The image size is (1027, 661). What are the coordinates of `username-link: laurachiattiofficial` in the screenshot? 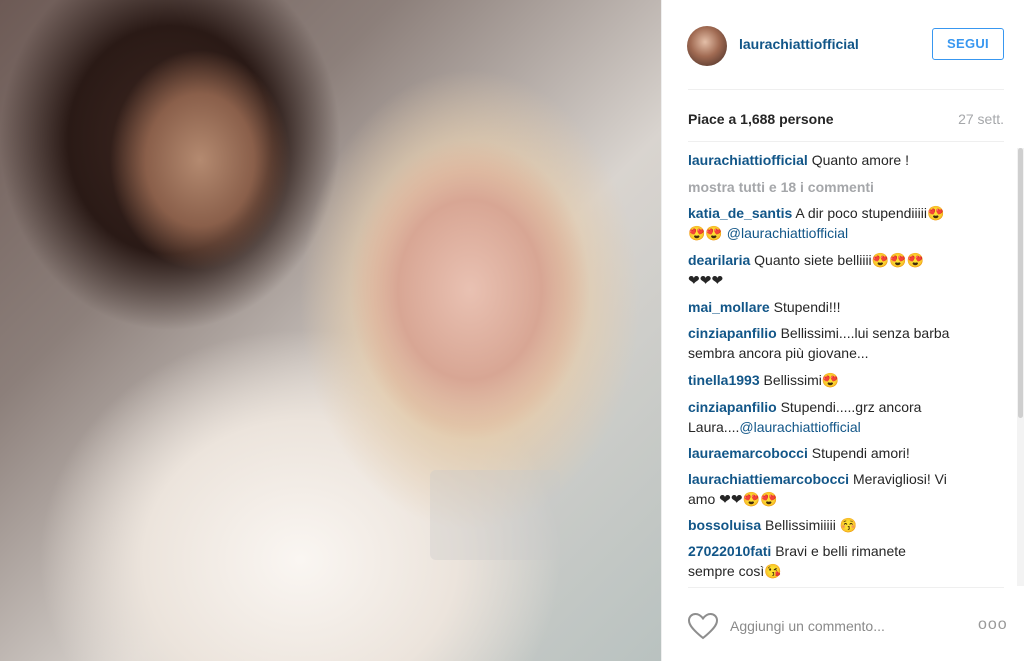 It's located at (799, 44).